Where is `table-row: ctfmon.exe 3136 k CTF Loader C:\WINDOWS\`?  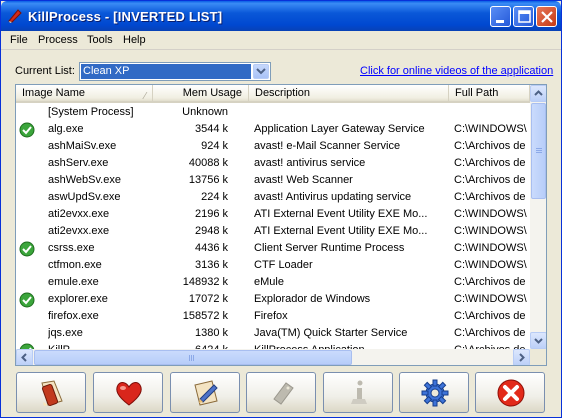 table-row: ctfmon.exe 3136 k CTF Loader C:\WINDOWS\ is located at coordinates (273, 265).